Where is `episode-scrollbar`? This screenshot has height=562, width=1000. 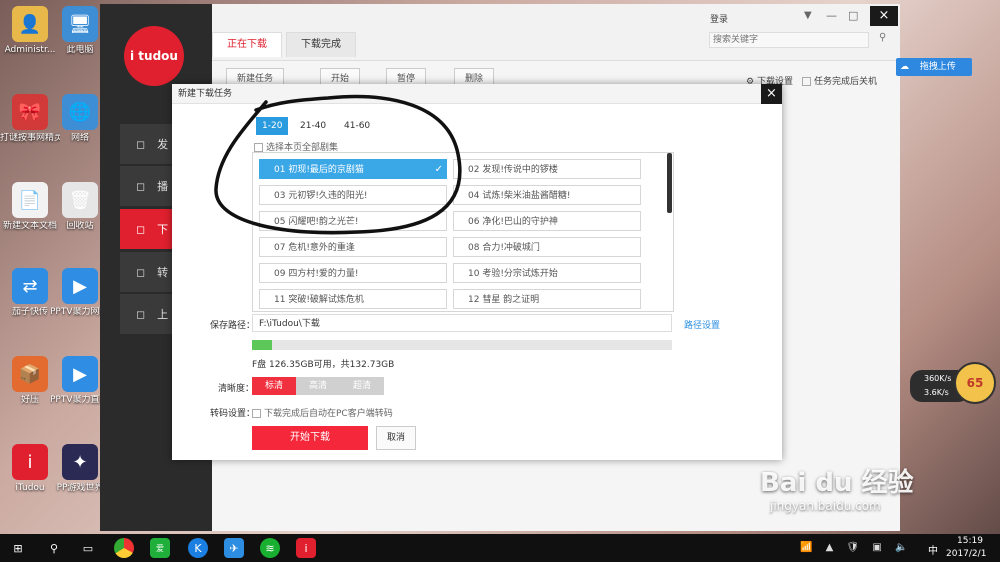 episode-scrollbar is located at coordinates (669, 183).